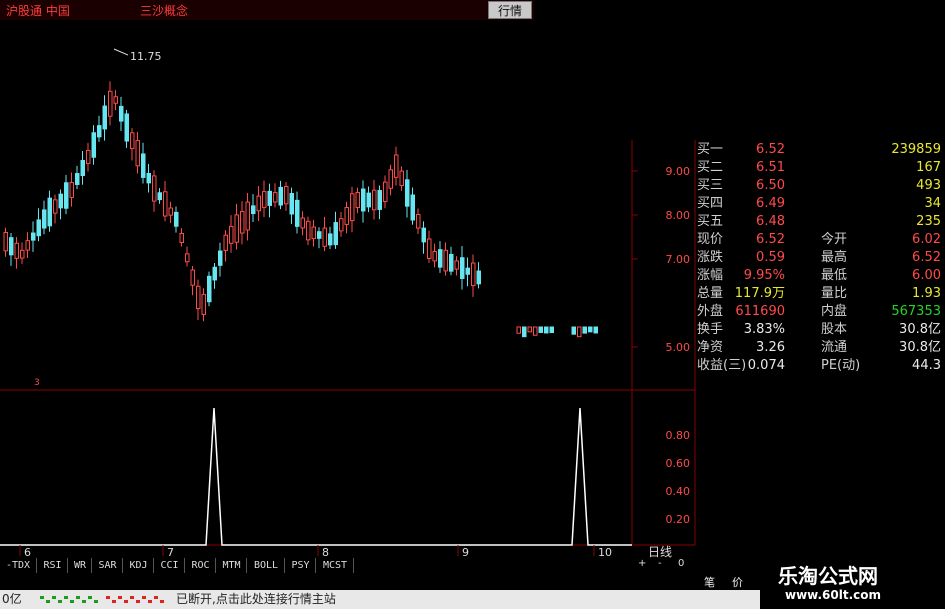 The width and height of the screenshot is (945, 609). Describe the element at coordinates (642, 563) in the screenshot. I see `zoom-in-button: +` at that location.